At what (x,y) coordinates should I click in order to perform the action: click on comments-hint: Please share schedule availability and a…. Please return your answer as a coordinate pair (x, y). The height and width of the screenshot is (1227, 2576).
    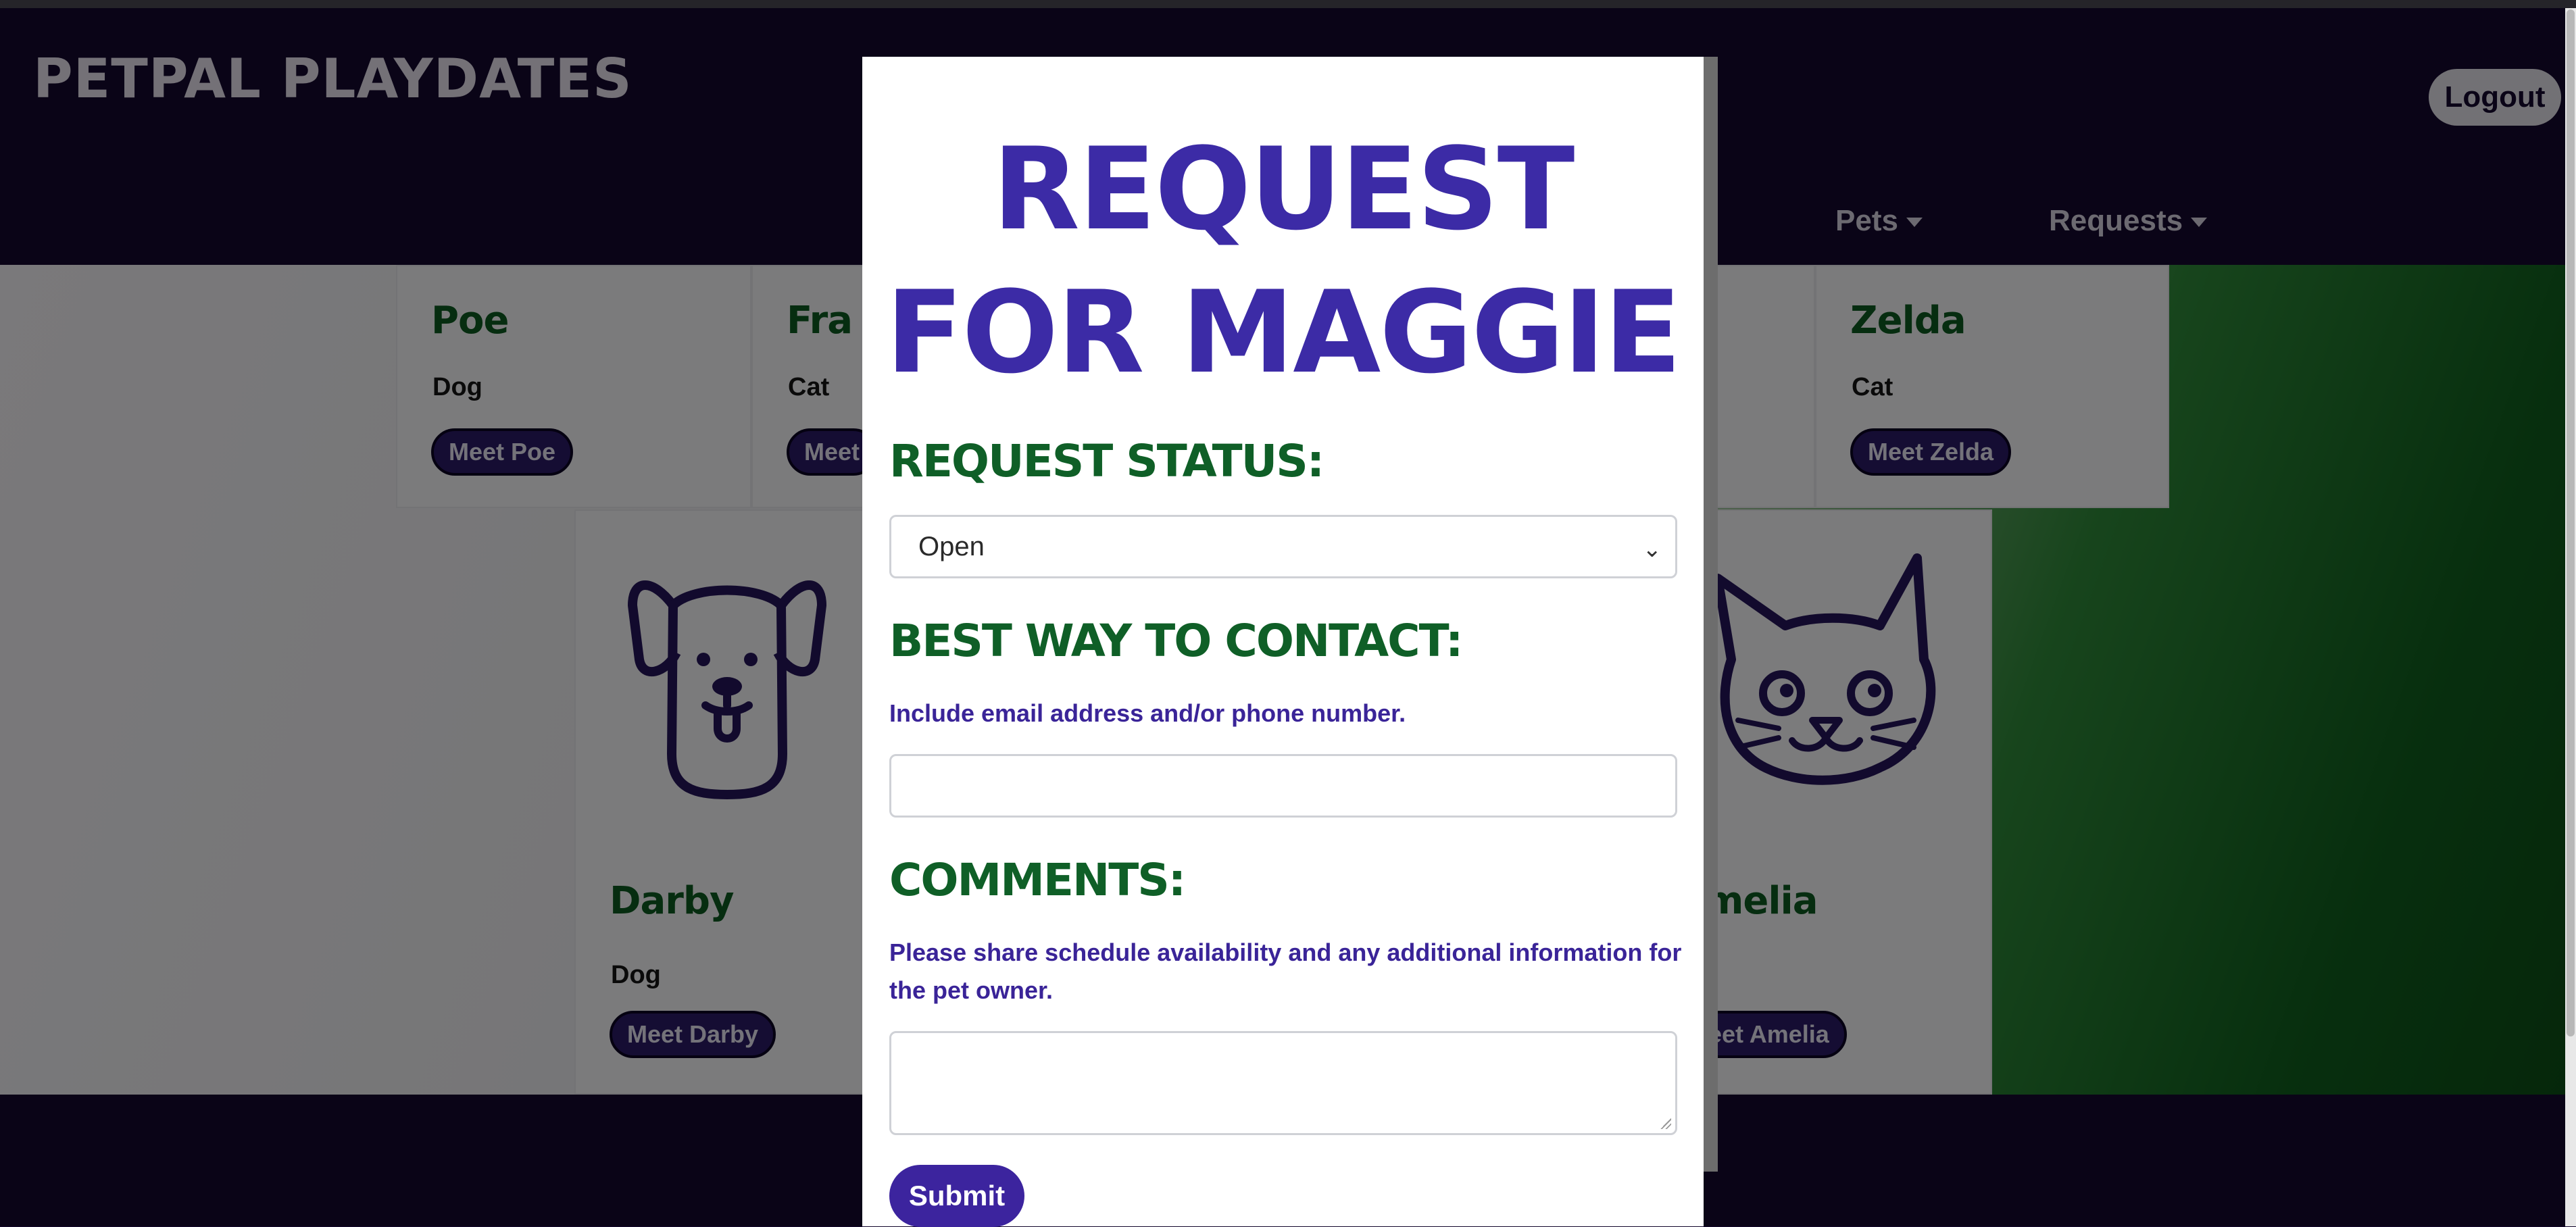
    Looking at the image, I should click on (1285, 971).